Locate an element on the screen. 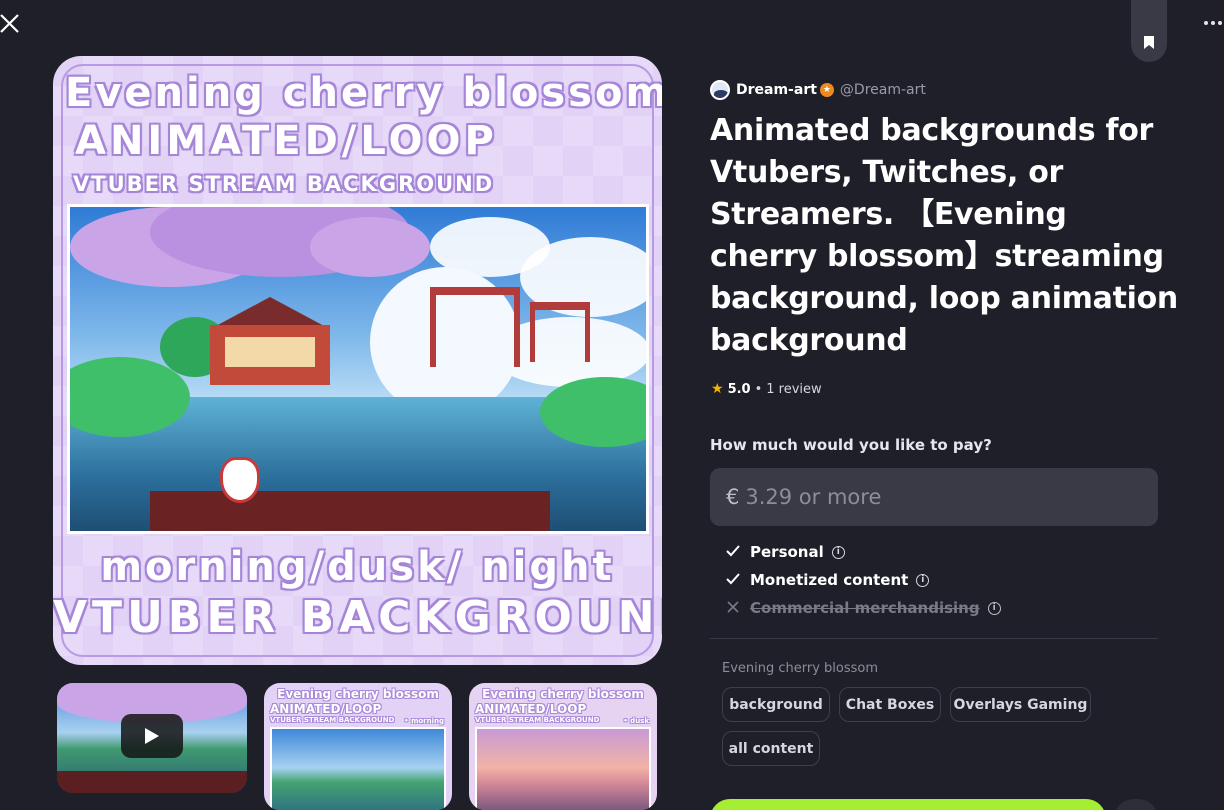  bookmark-button is located at coordinates (1149, 31).